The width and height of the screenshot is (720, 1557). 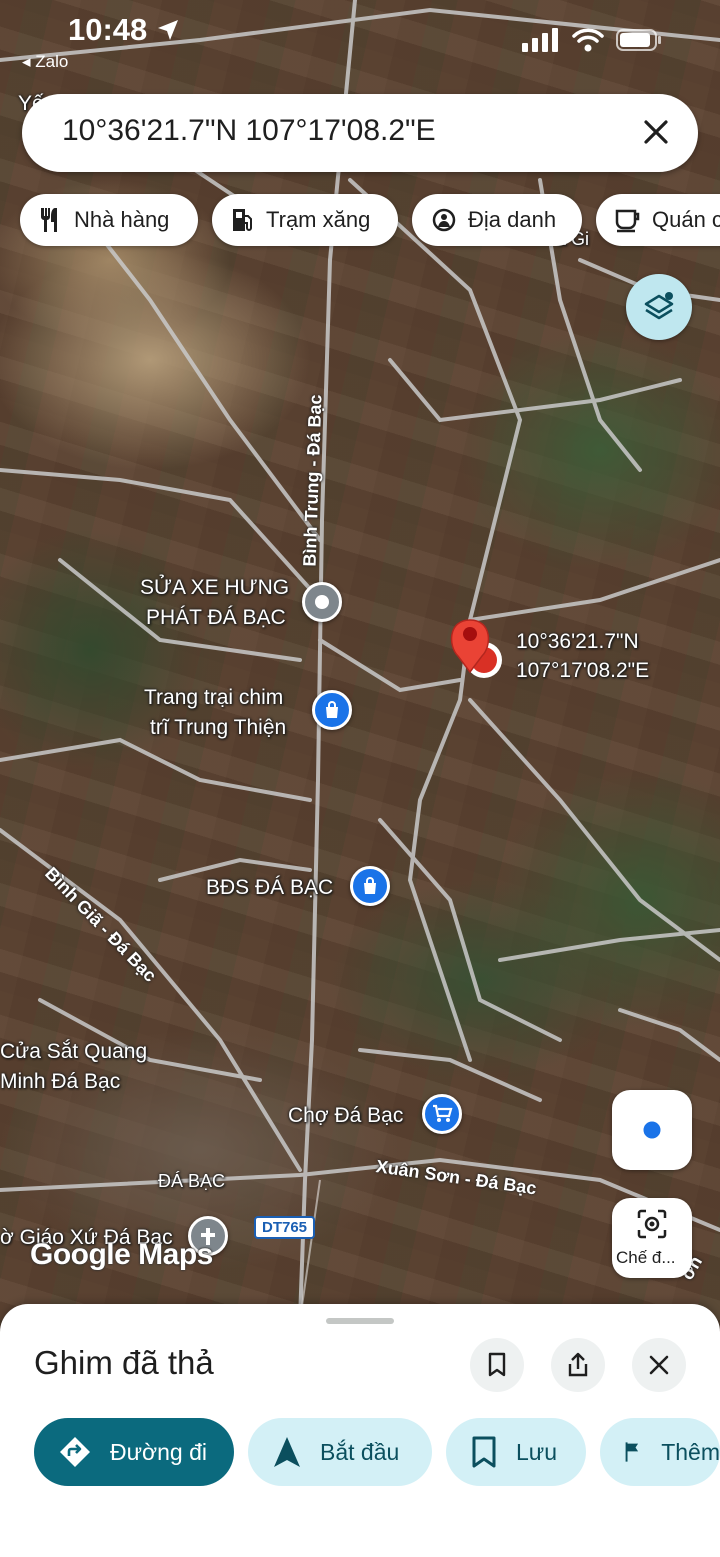 What do you see at coordinates (74, 1051) in the screenshot?
I see `poi-label-cua-sat-line1: Cửa Sắt Quang` at bounding box center [74, 1051].